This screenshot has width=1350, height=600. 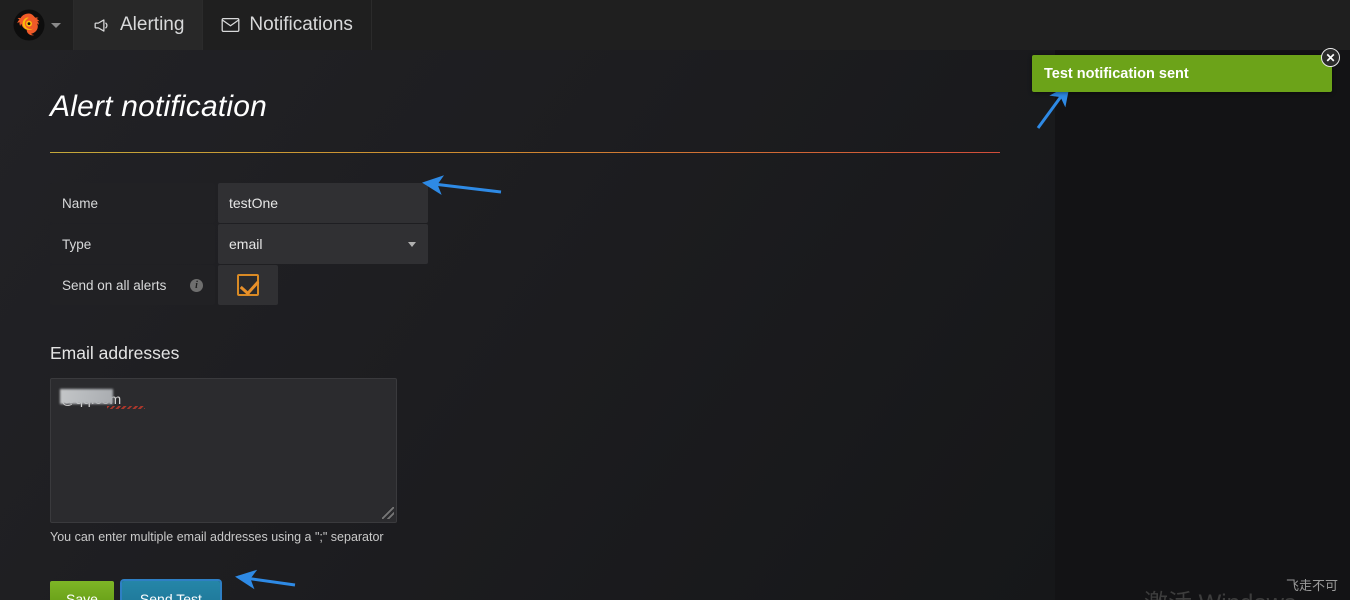 I want to click on checkmark-icon, so click(x=248, y=285).